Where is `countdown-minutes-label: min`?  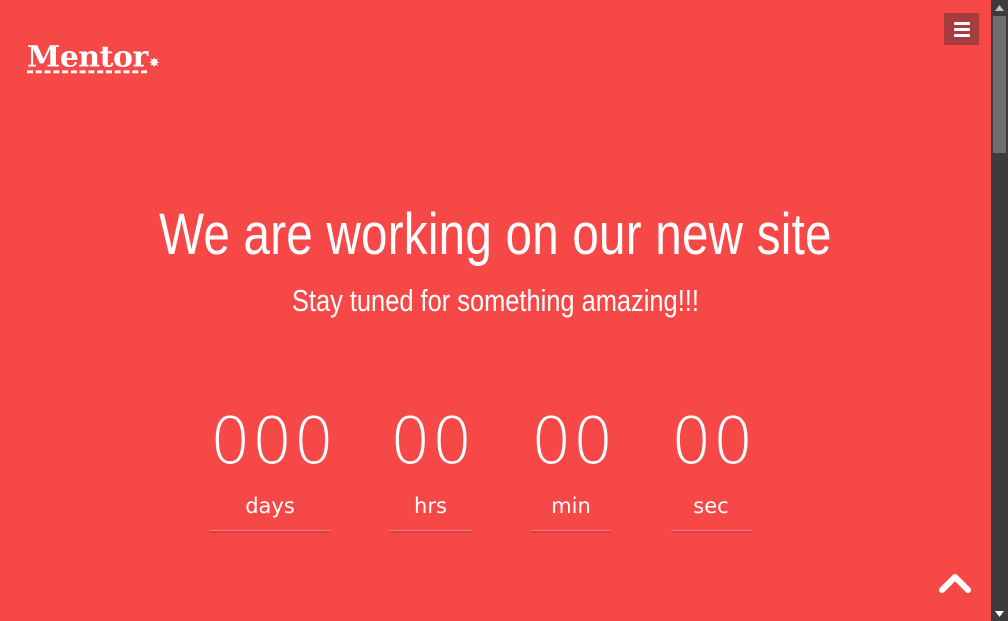 countdown-minutes-label: min is located at coordinates (571, 506).